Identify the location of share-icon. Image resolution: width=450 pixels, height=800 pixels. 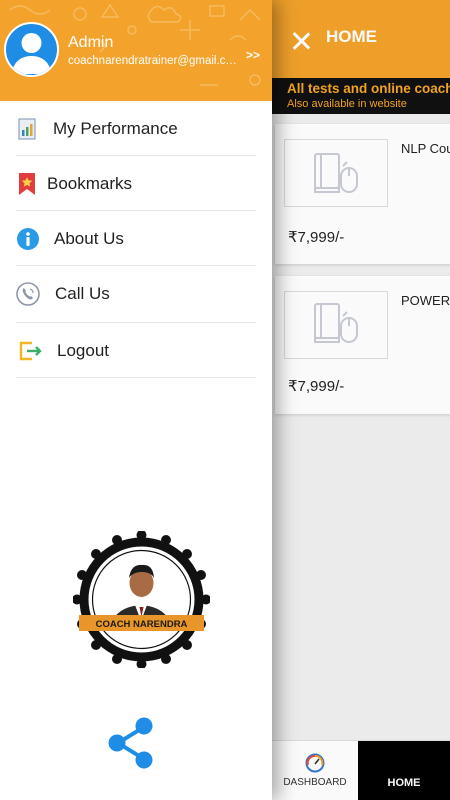
(131, 743).